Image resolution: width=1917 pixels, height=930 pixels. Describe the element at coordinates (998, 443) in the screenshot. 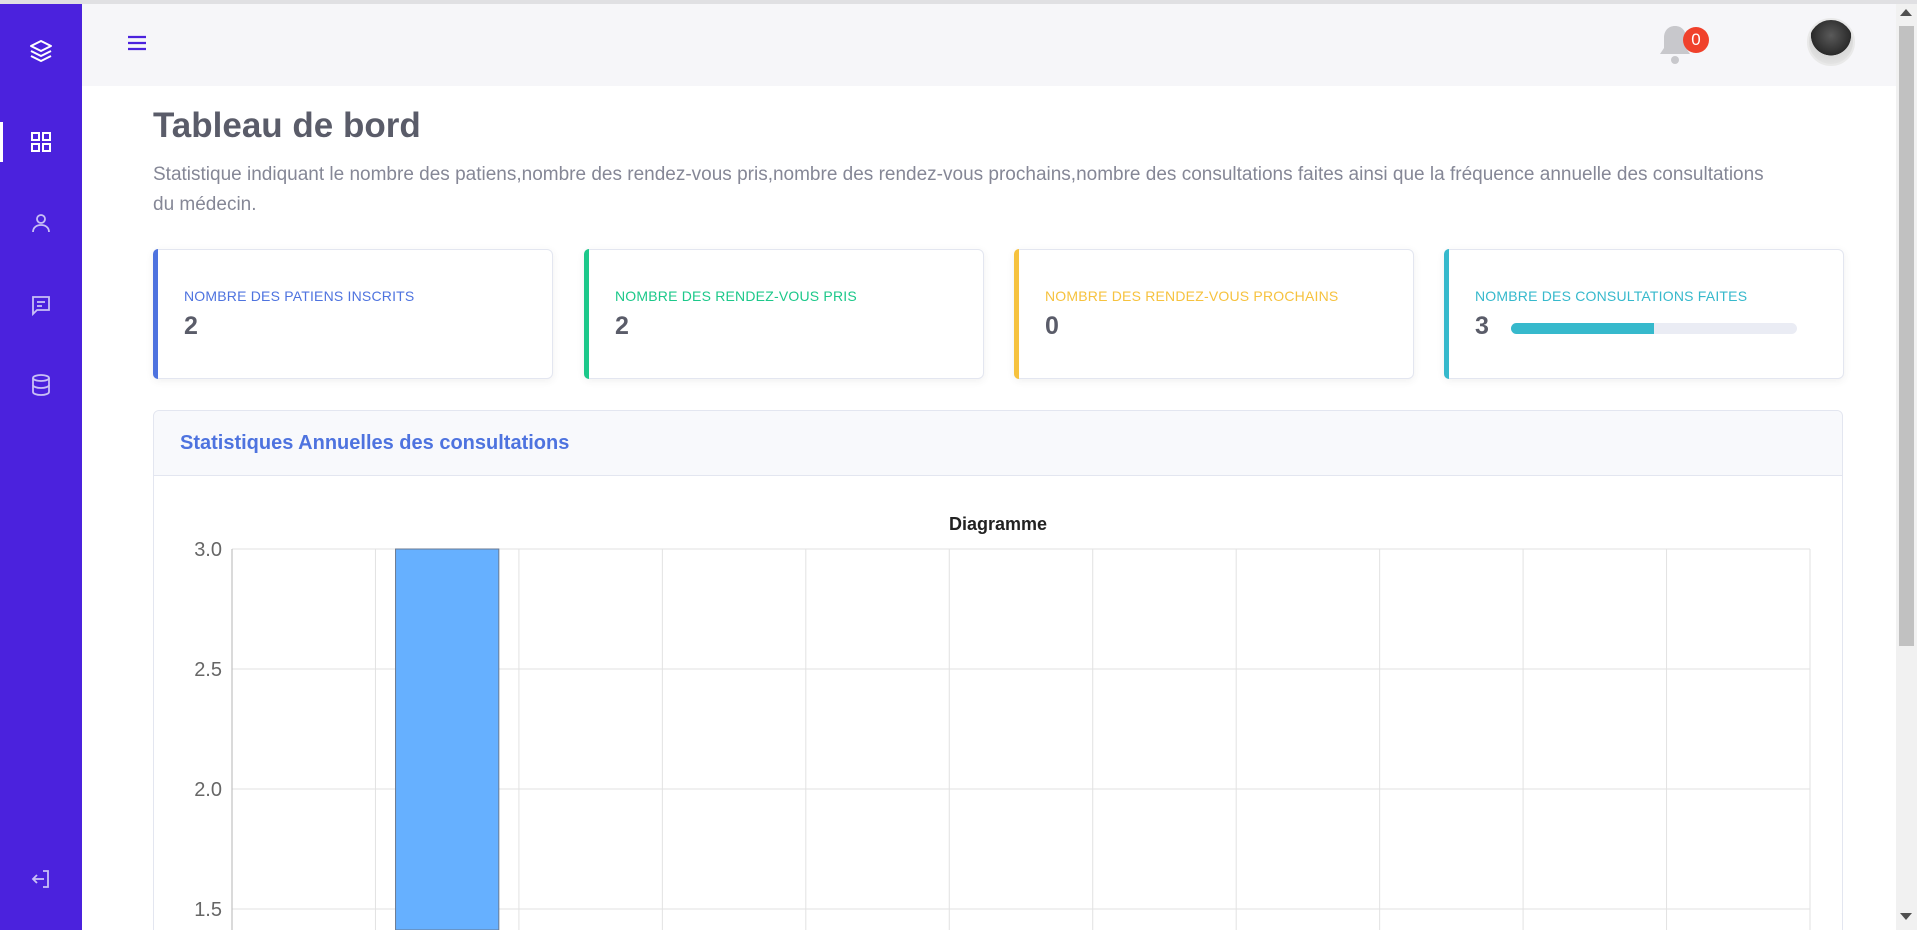

I see `chart-card-header: Statistiques Annuelles des consultations` at that location.